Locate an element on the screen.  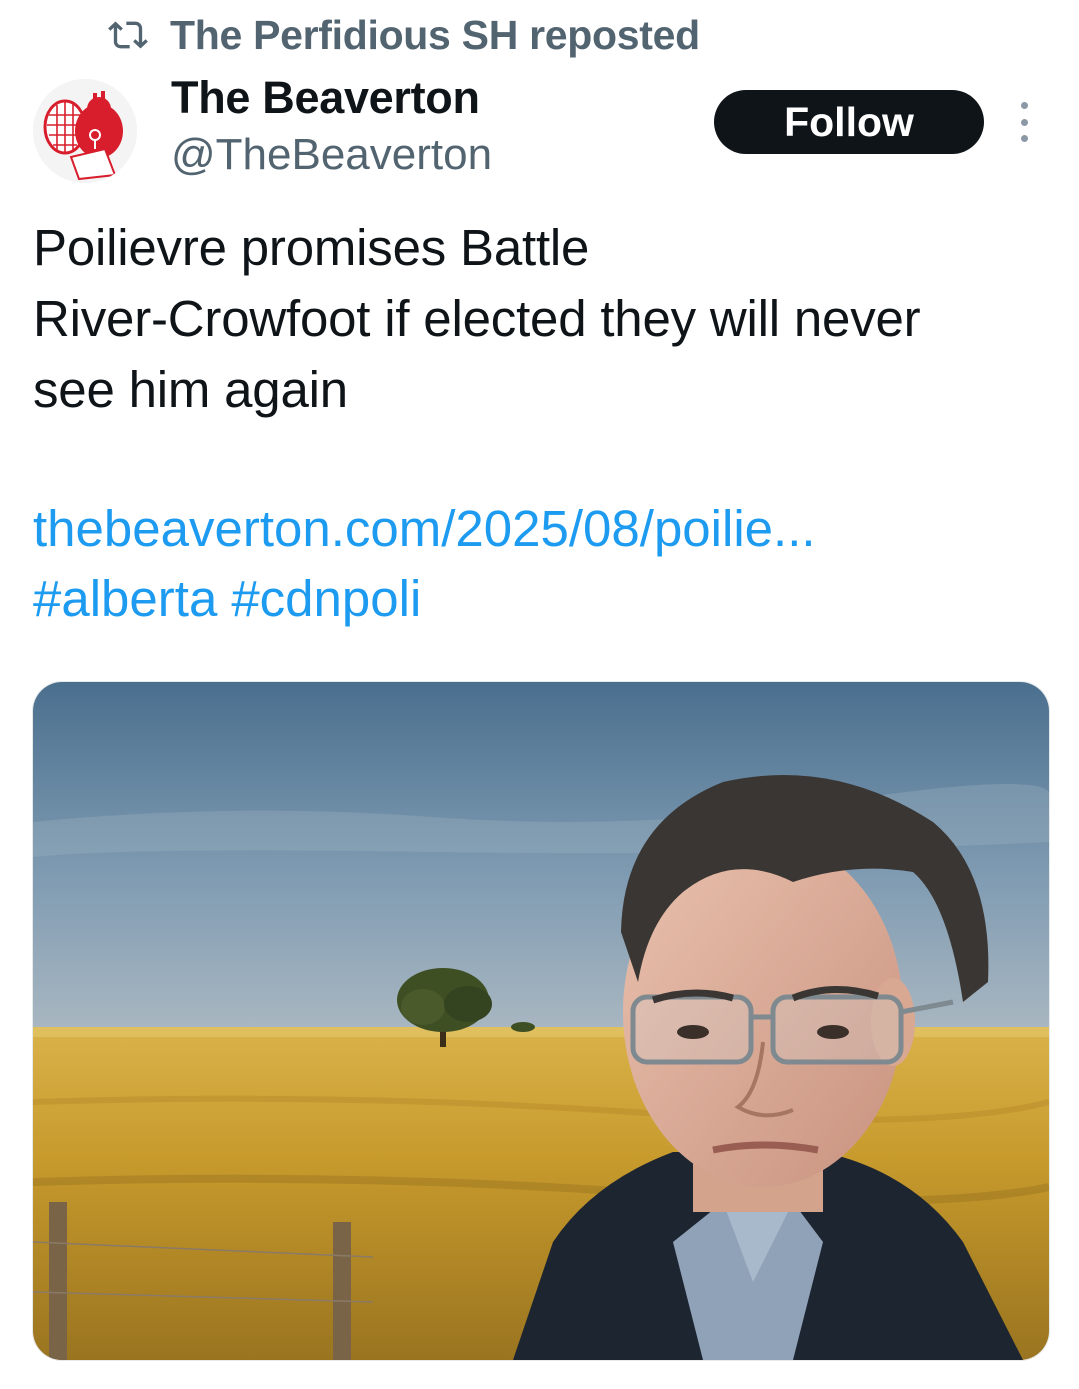
tweet-line: Poilievre promises Battle is located at coordinates (311, 247).